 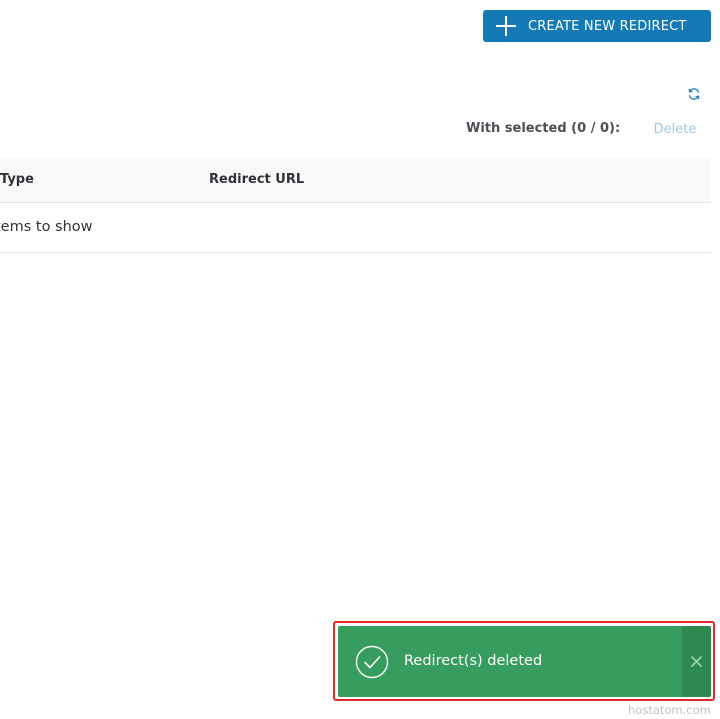 What do you see at coordinates (543, 128) in the screenshot?
I see `with-selected-label: With selected (0 / 0):` at bounding box center [543, 128].